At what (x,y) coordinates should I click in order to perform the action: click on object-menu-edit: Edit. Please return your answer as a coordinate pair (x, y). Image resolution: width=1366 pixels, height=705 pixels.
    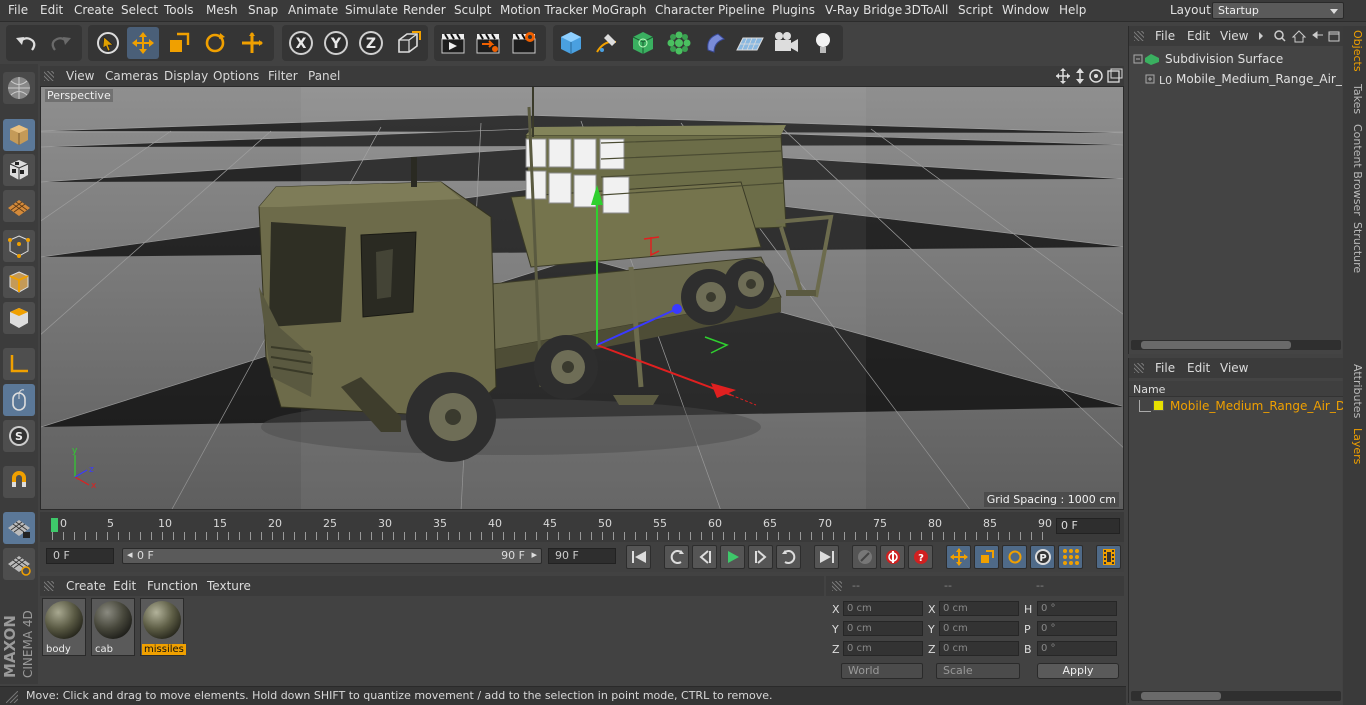
    Looking at the image, I should click on (1198, 36).